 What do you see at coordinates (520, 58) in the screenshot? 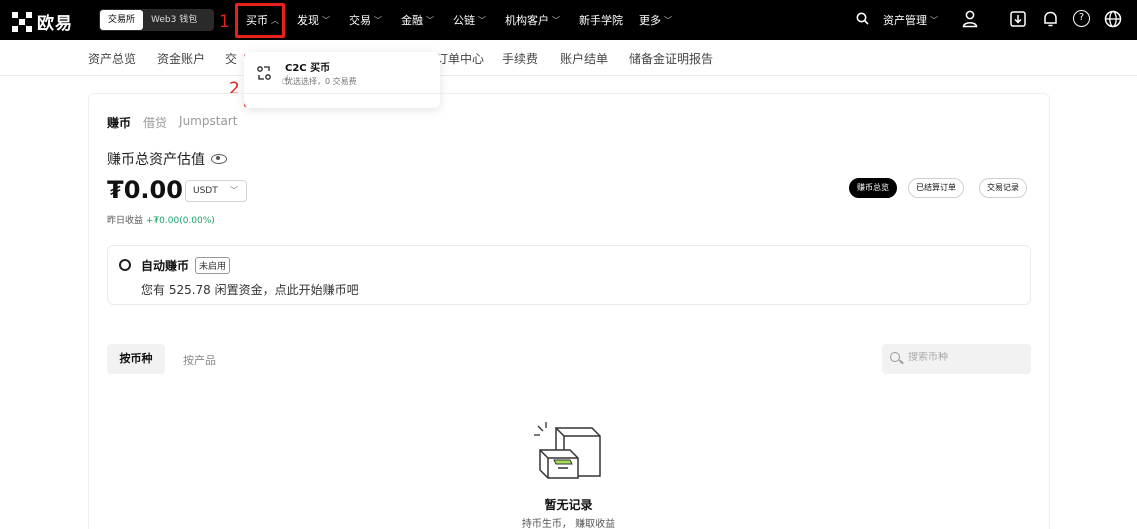
I see `subnav-fees: 手续费` at bounding box center [520, 58].